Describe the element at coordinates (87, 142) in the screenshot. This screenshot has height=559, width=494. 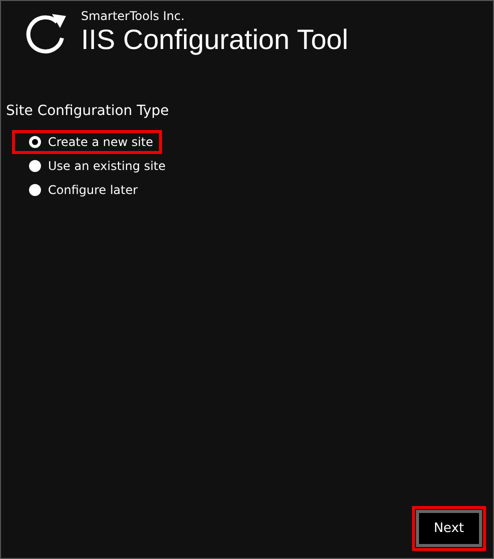
I see `radio-option: Create a new site` at that location.